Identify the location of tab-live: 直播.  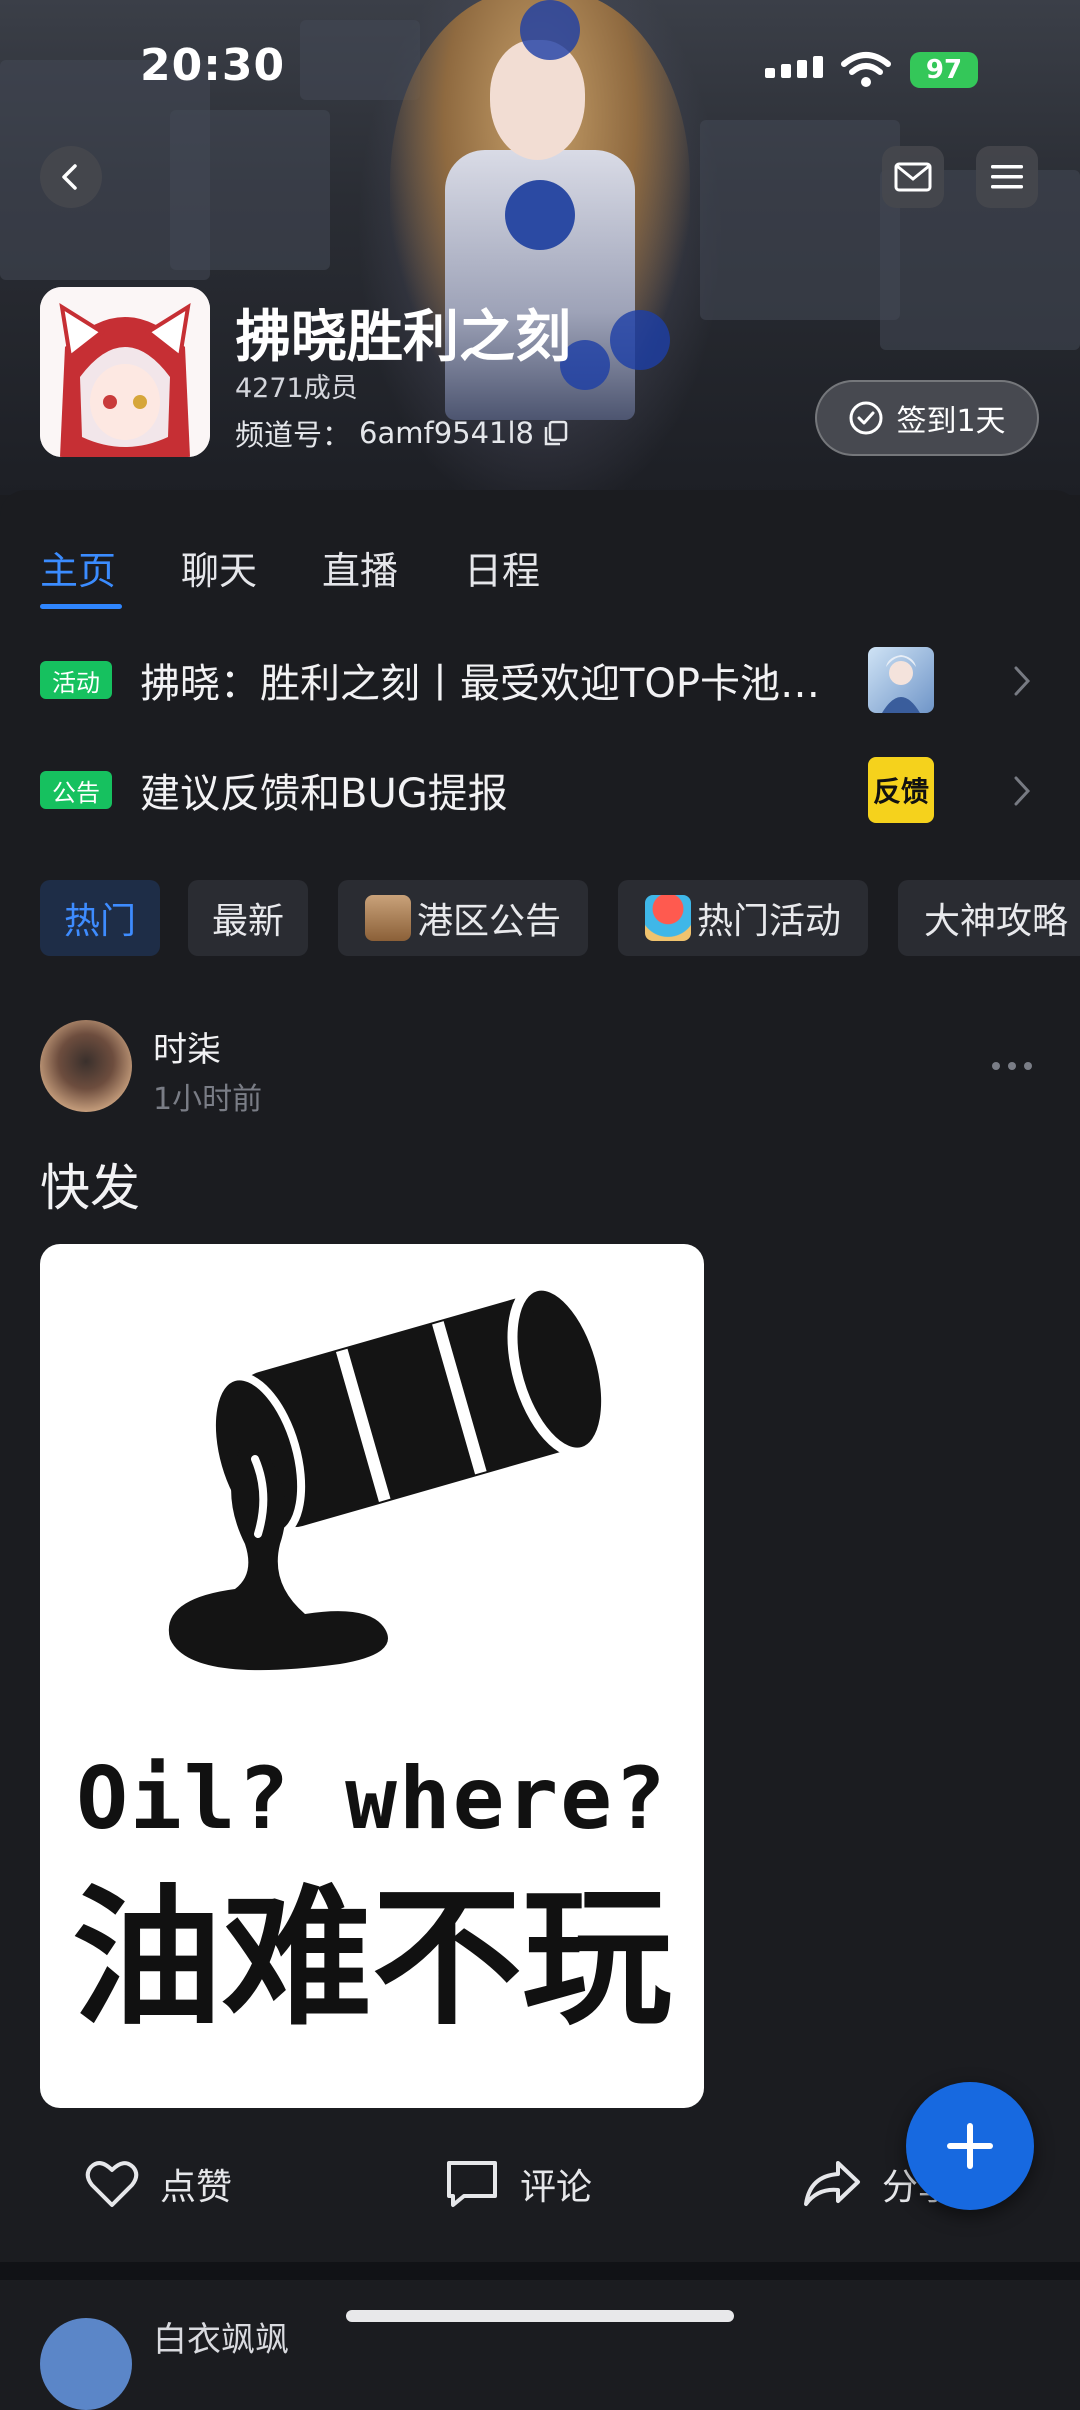
(360, 567).